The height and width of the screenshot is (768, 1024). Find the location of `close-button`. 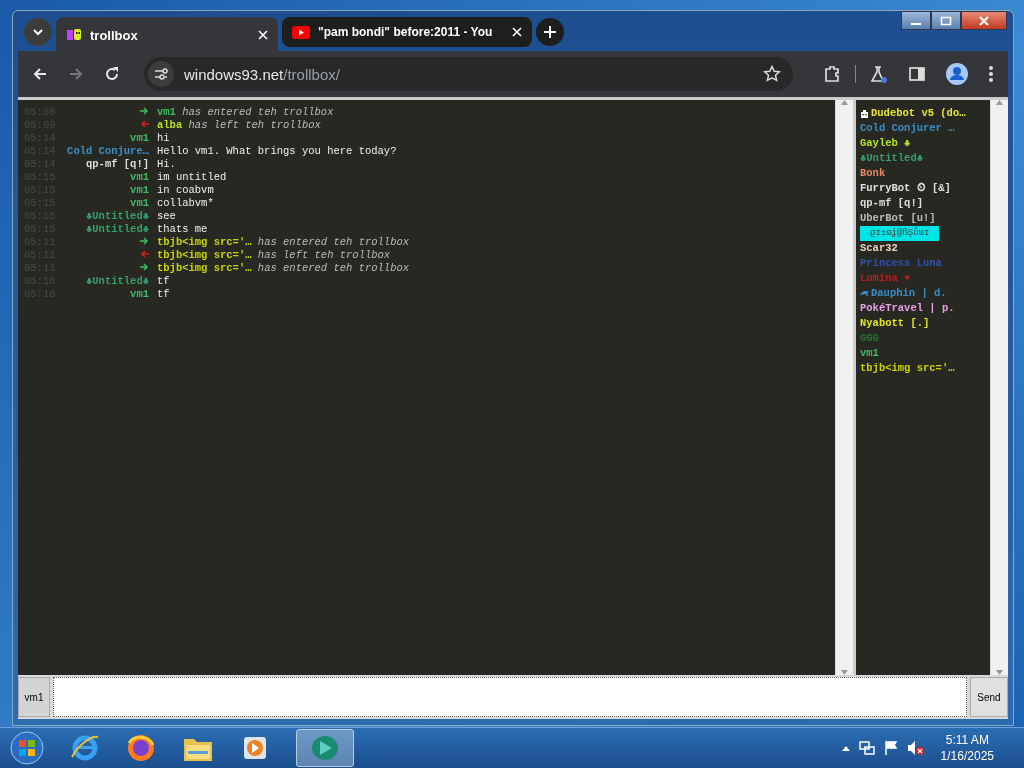

close-button is located at coordinates (984, 20).